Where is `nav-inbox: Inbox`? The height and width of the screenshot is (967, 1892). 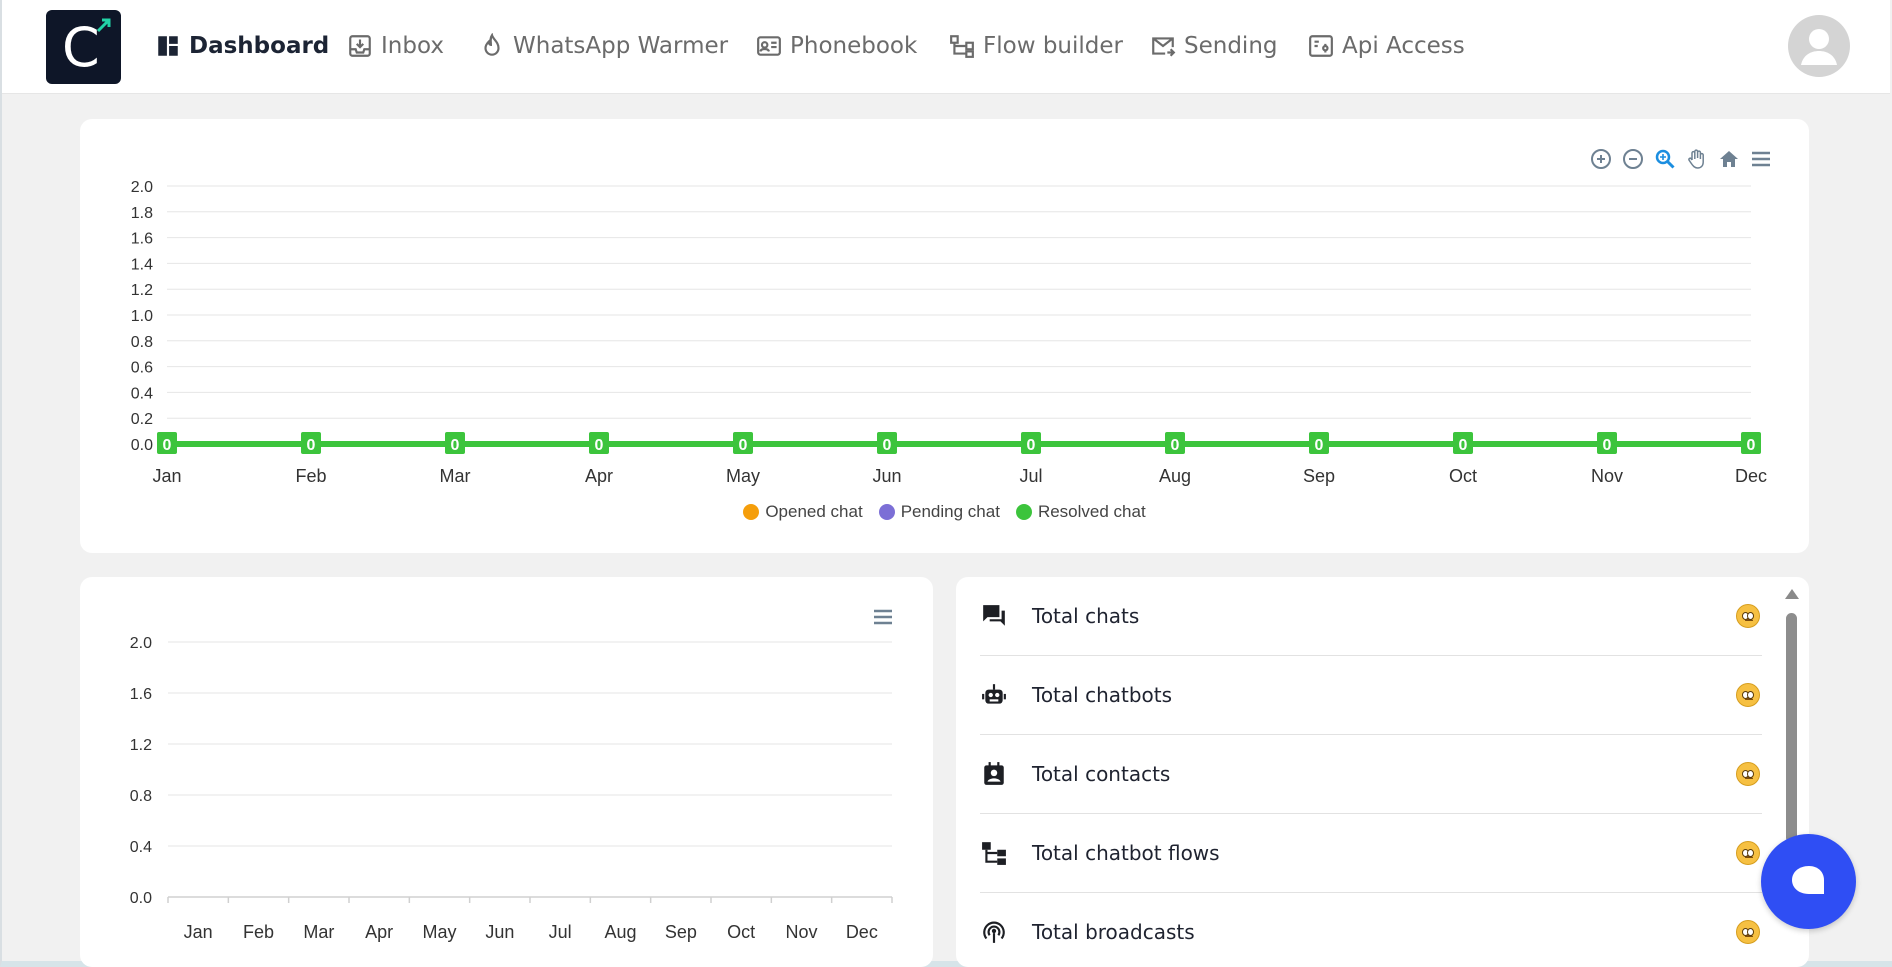
nav-inbox: Inbox is located at coordinates (395, 46).